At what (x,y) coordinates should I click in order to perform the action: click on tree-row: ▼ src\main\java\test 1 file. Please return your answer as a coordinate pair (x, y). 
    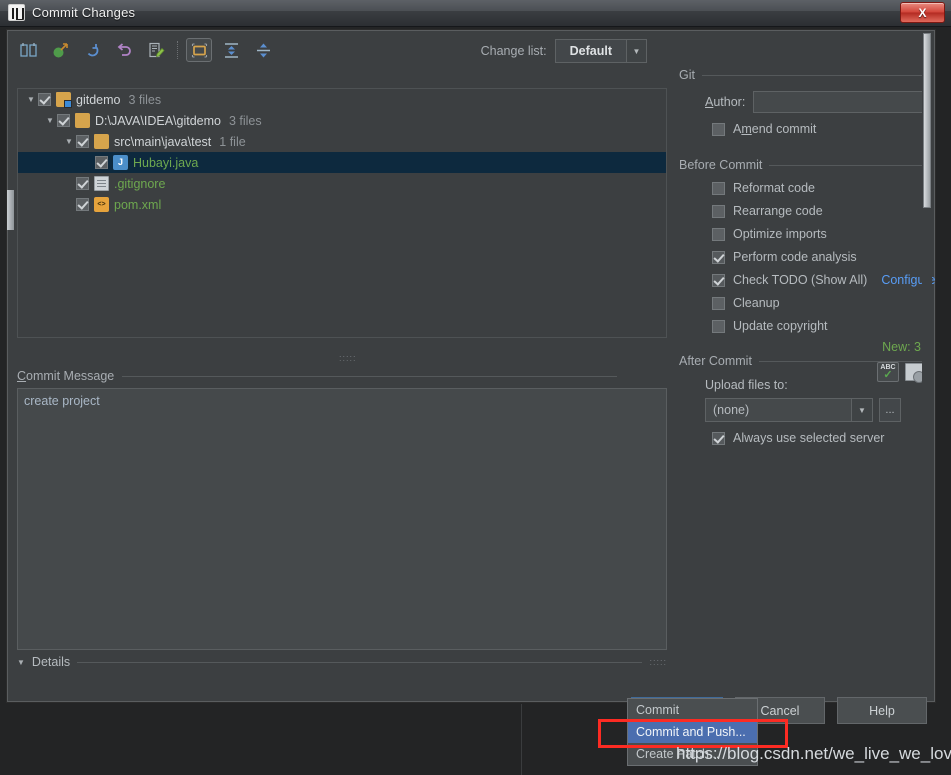
    Looking at the image, I should click on (342, 141).